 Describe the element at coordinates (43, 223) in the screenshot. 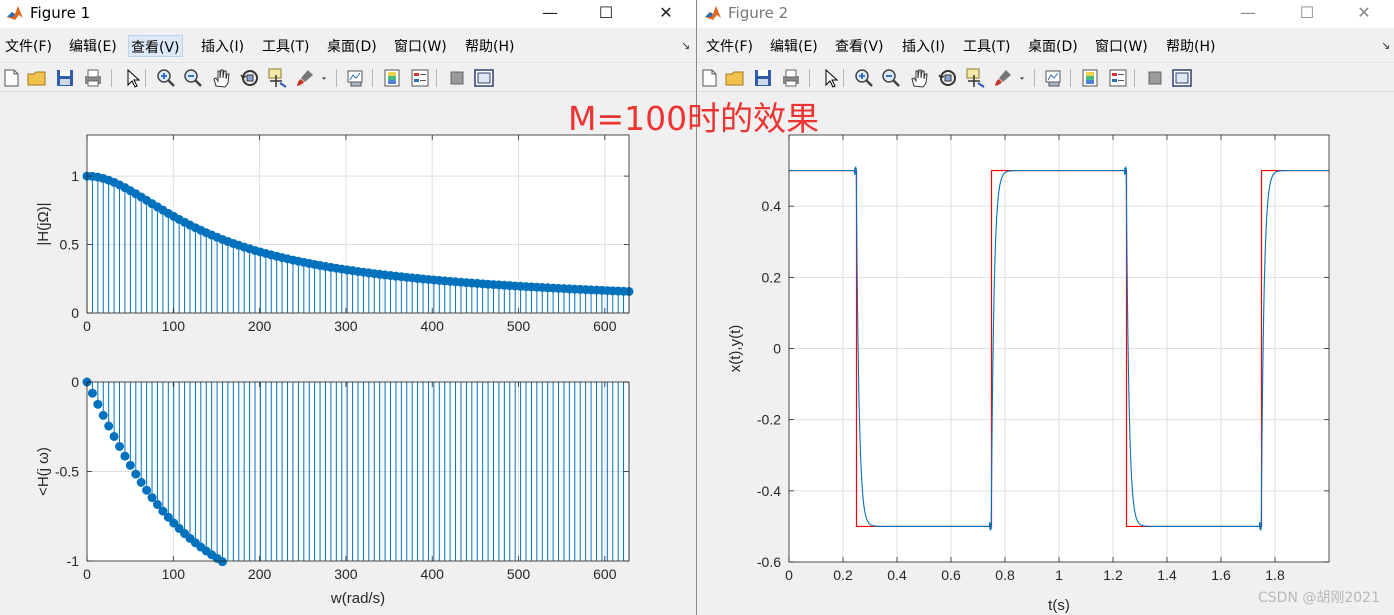

I see `y-axis-label: |H(jΩ)|` at that location.